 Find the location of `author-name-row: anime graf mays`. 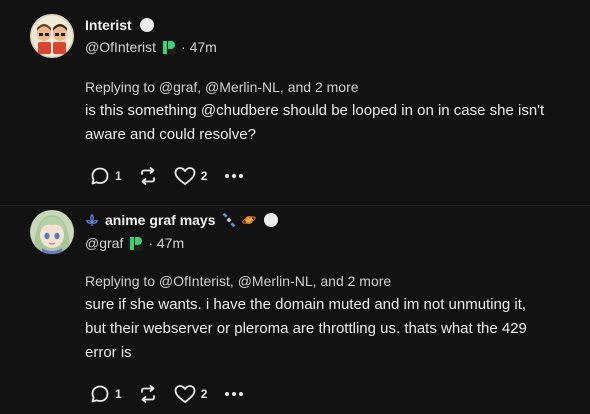

author-name-row: anime graf mays is located at coordinates (181, 220).